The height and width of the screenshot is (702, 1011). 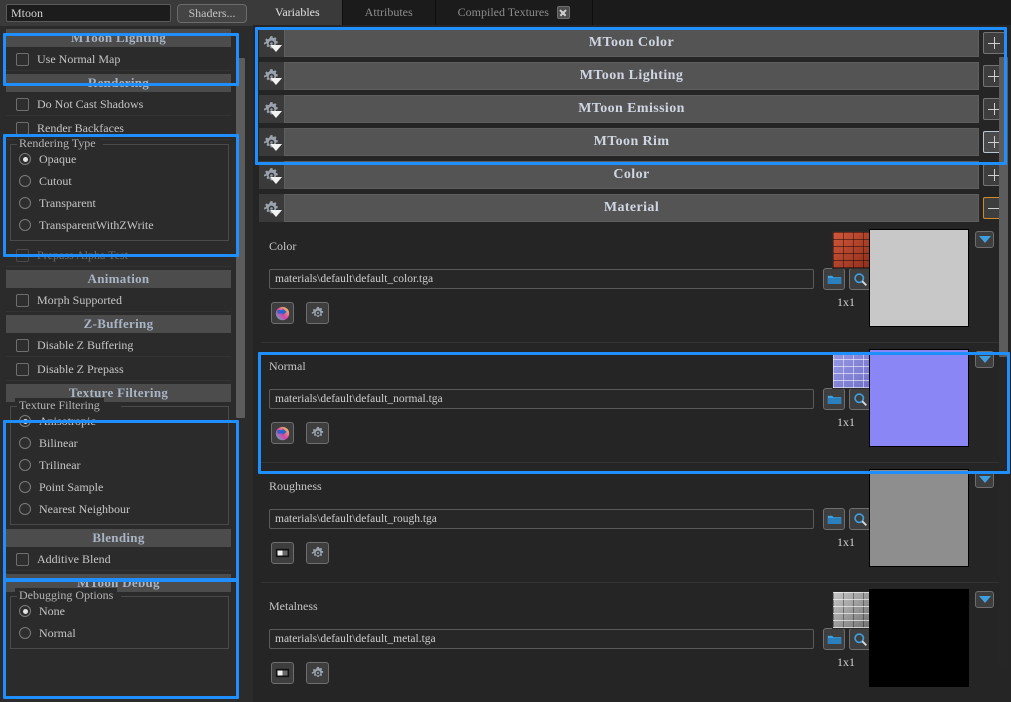 What do you see at coordinates (88, 13) in the screenshot?
I see `shader-search-input` at bounding box center [88, 13].